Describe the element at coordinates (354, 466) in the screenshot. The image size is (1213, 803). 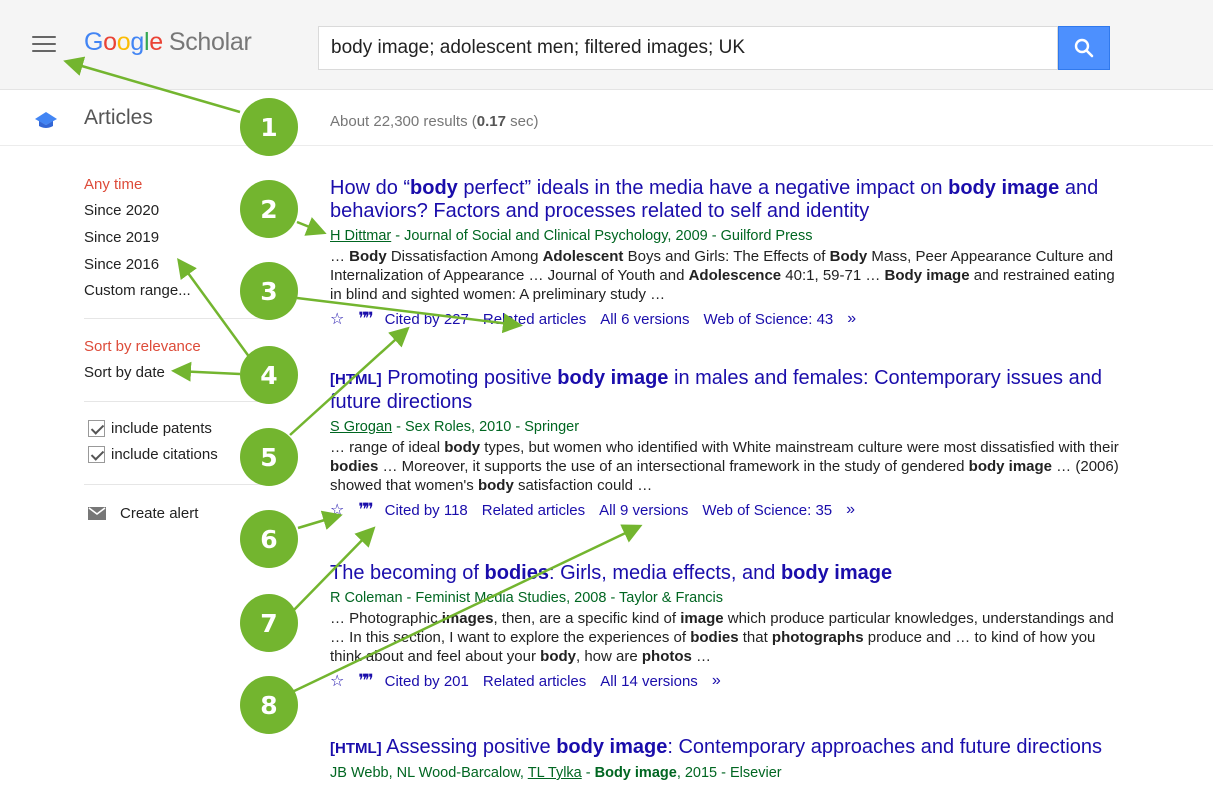
I see `snippet-part: bodies` at that location.